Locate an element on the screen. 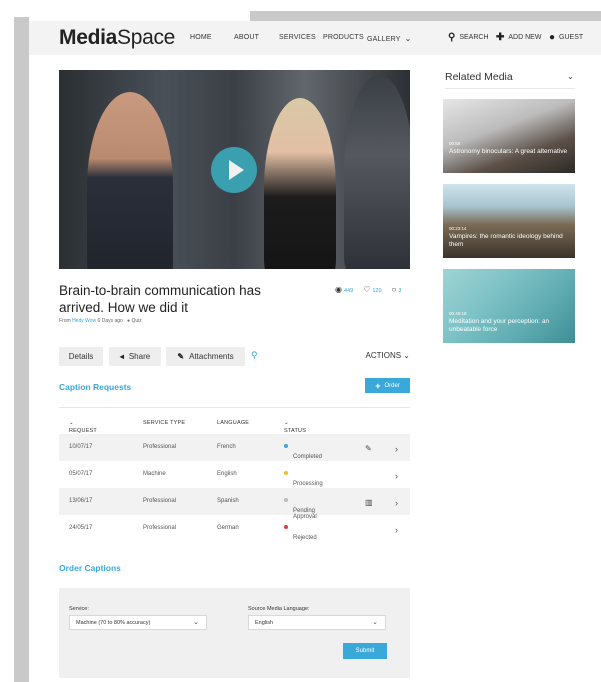 The image size is (601, 682). comments-button: ○ 3 is located at coordinates (397, 289).